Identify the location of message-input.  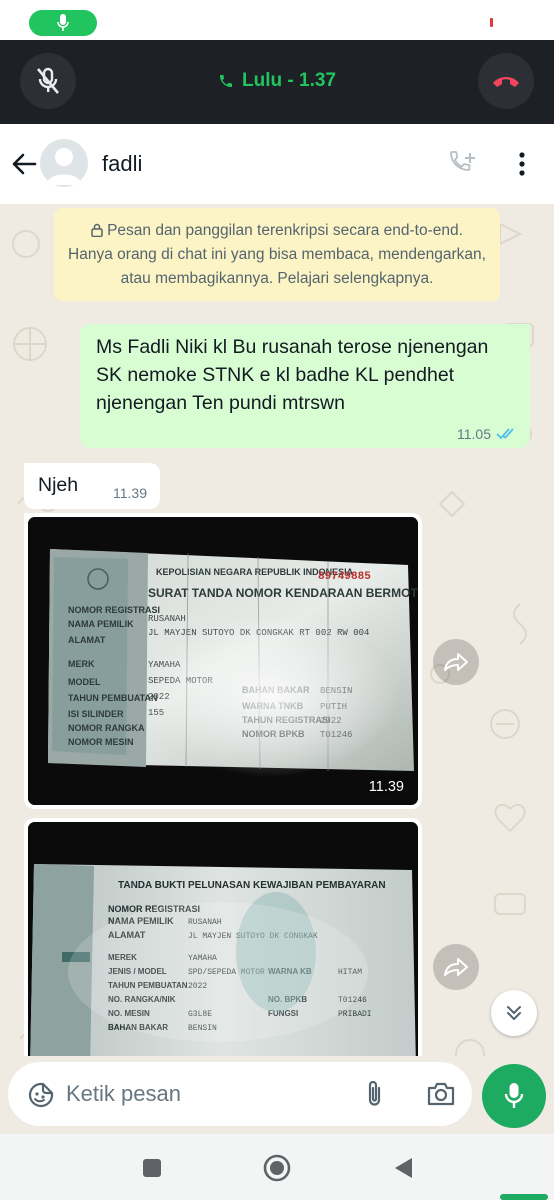
(206, 1094).